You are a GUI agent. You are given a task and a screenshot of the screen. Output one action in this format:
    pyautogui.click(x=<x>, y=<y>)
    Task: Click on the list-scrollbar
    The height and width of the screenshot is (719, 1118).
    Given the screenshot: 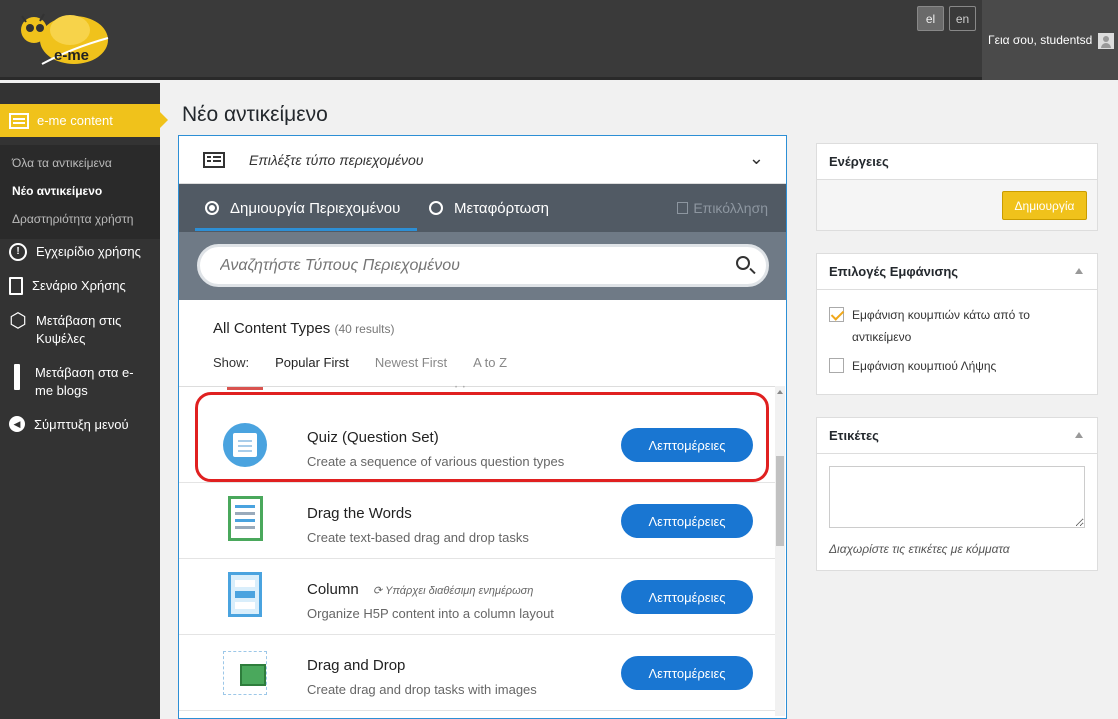 What is the action you would take?
    pyautogui.click(x=780, y=551)
    